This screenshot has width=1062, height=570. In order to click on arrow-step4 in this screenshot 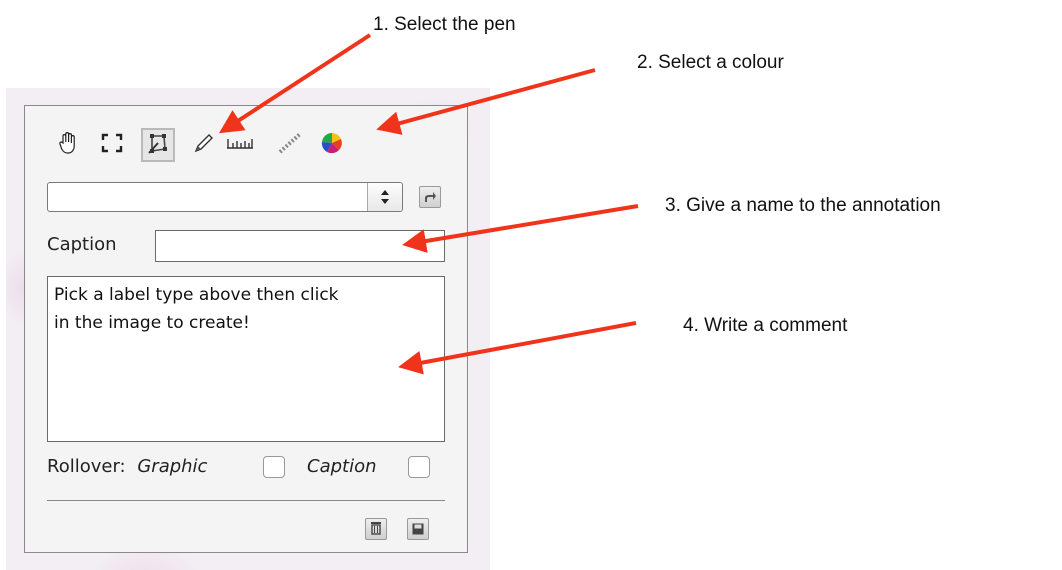, I will do `click(517, 348)`.